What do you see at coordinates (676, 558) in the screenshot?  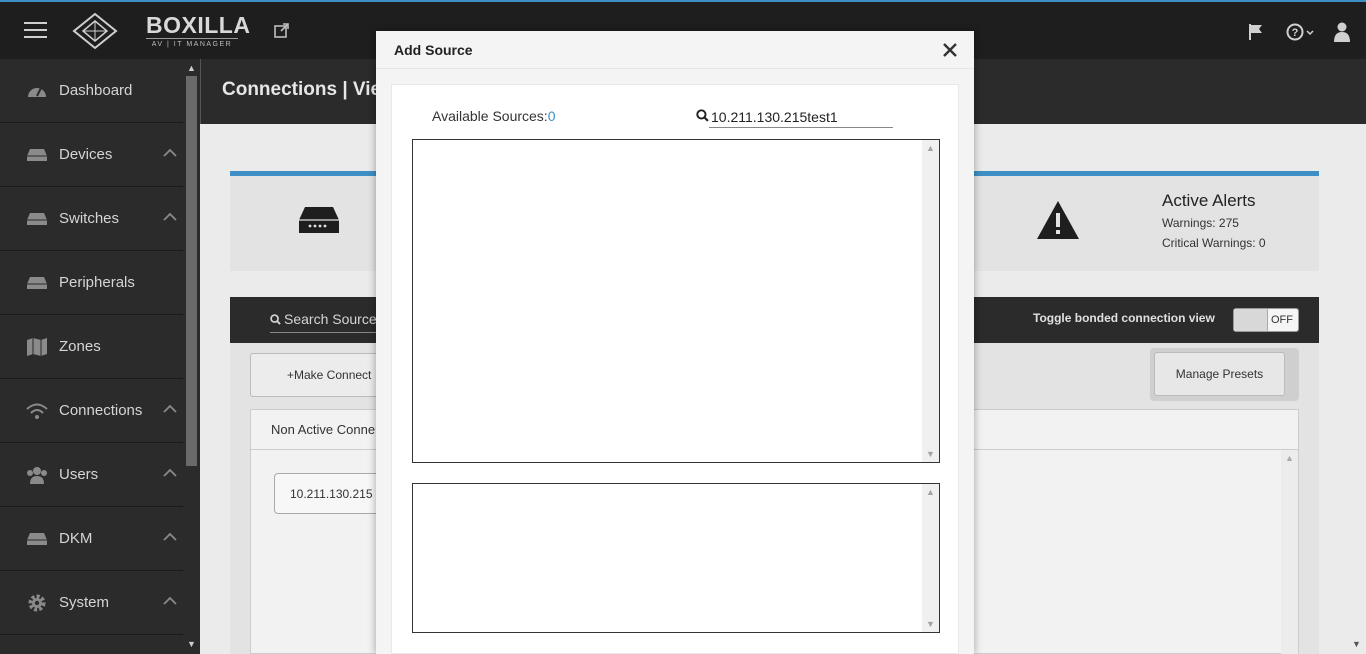 I see `selected-sources-list: ▲ ▼` at bounding box center [676, 558].